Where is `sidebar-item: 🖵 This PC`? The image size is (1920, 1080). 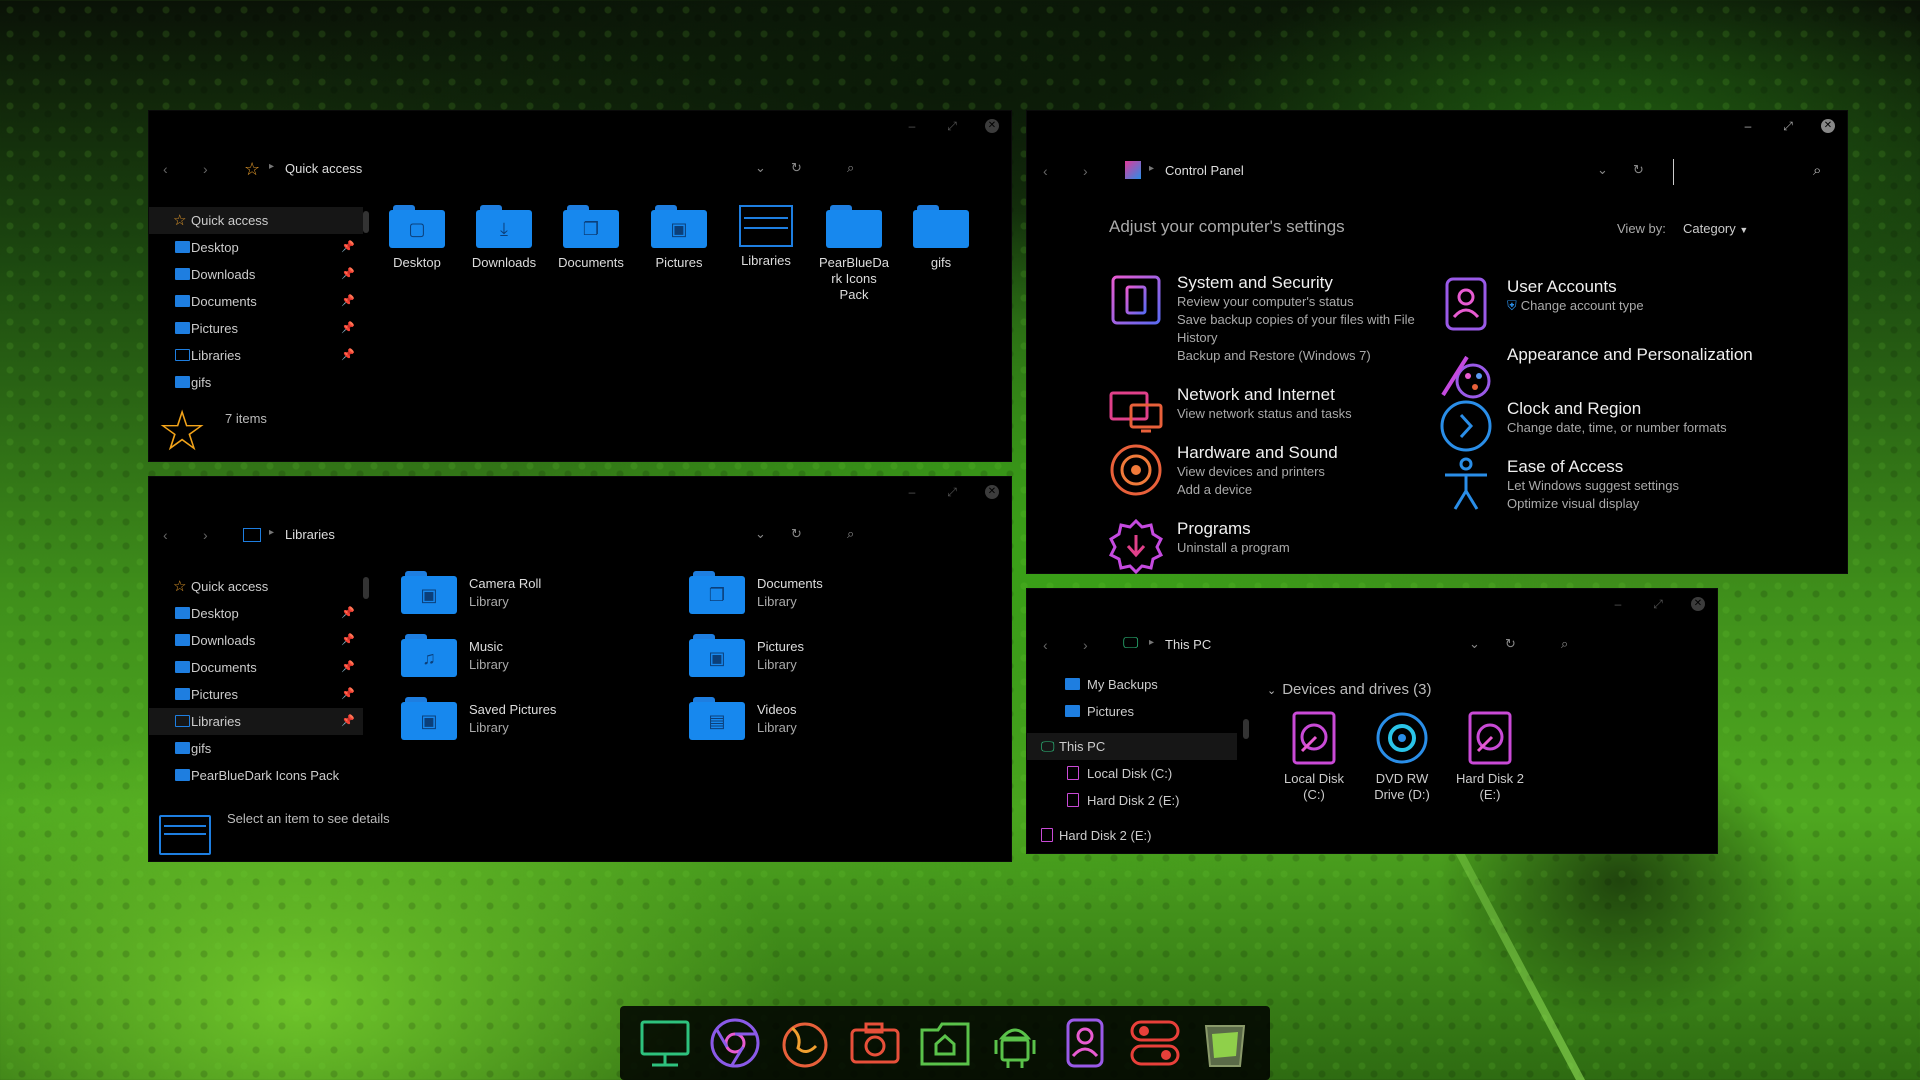
sidebar-item: 🖵 This PC is located at coordinates (1132, 746).